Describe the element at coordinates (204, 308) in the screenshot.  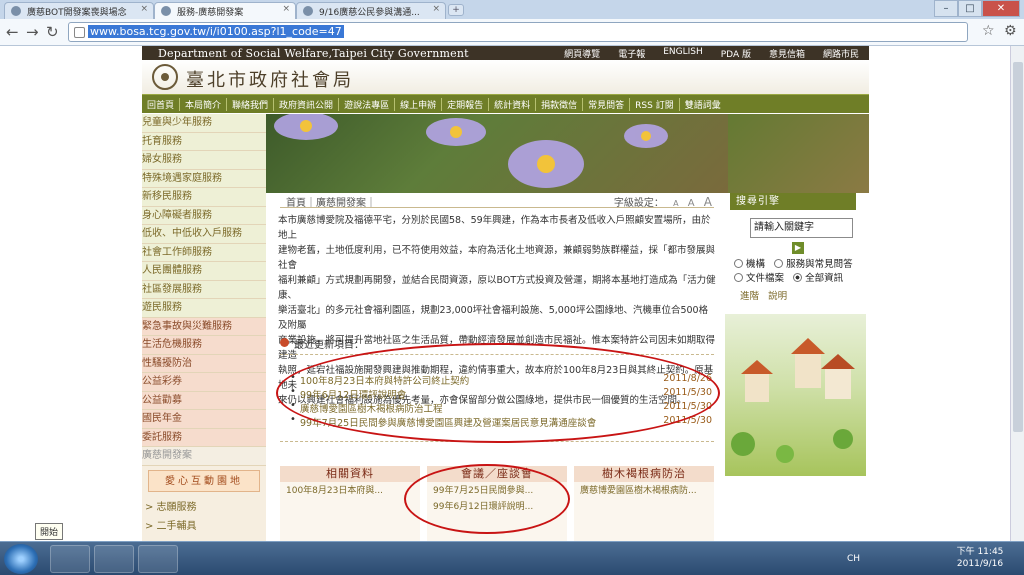
I see `sidebar-item: 遊民服務` at that location.